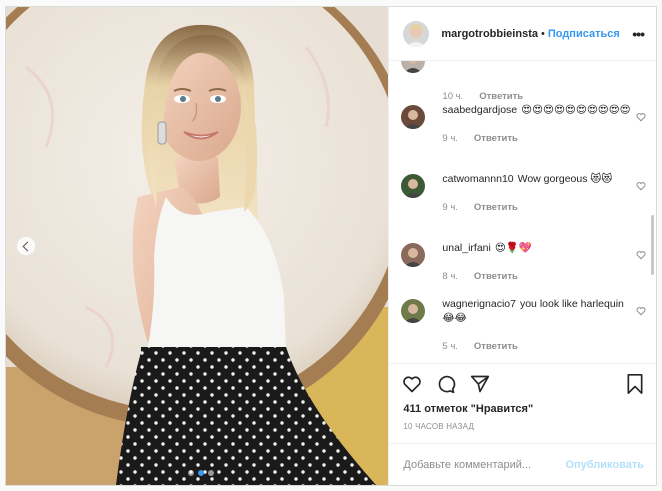  What do you see at coordinates (484, 464) in the screenshot?
I see `comment-input` at bounding box center [484, 464].